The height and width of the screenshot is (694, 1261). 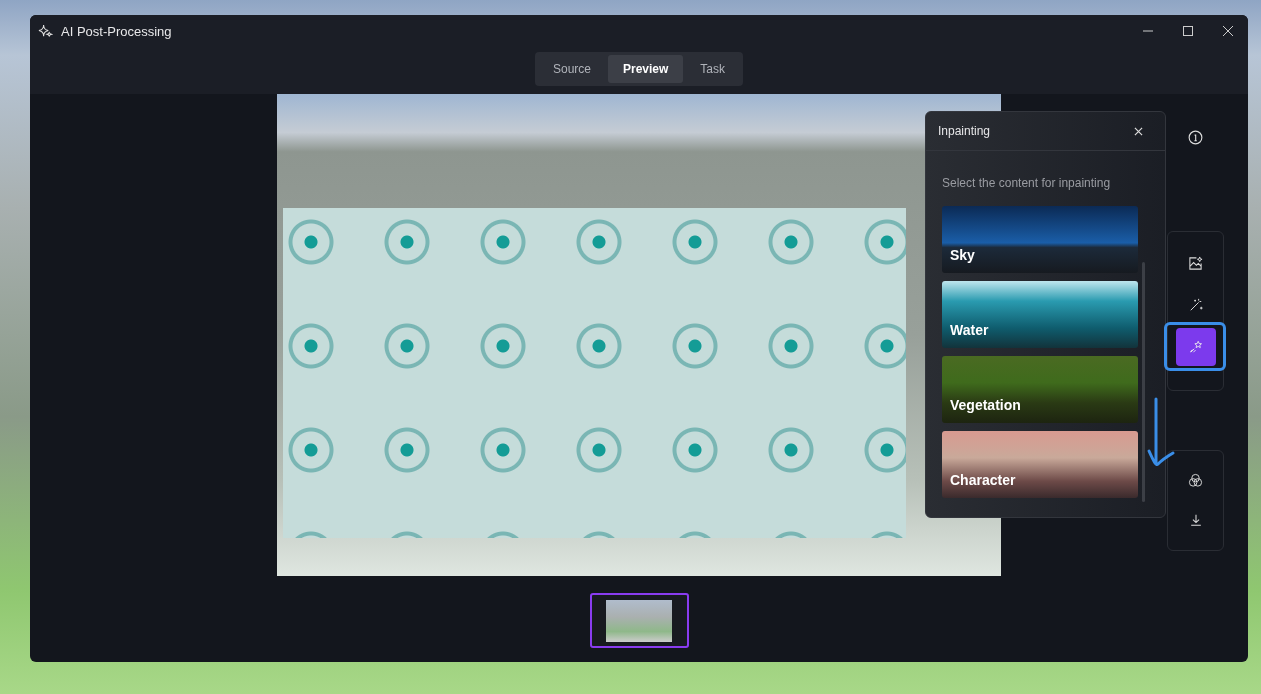 What do you see at coordinates (1195, 305) in the screenshot?
I see `magic-wand-icon` at bounding box center [1195, 305].